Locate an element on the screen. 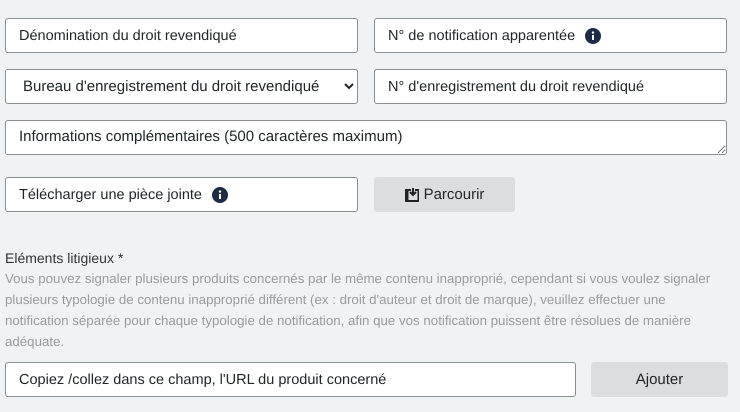 The image size is (740, 412). input-field: N° d'enregistrement du droit revendiqué is located at coordinates (550, 86).